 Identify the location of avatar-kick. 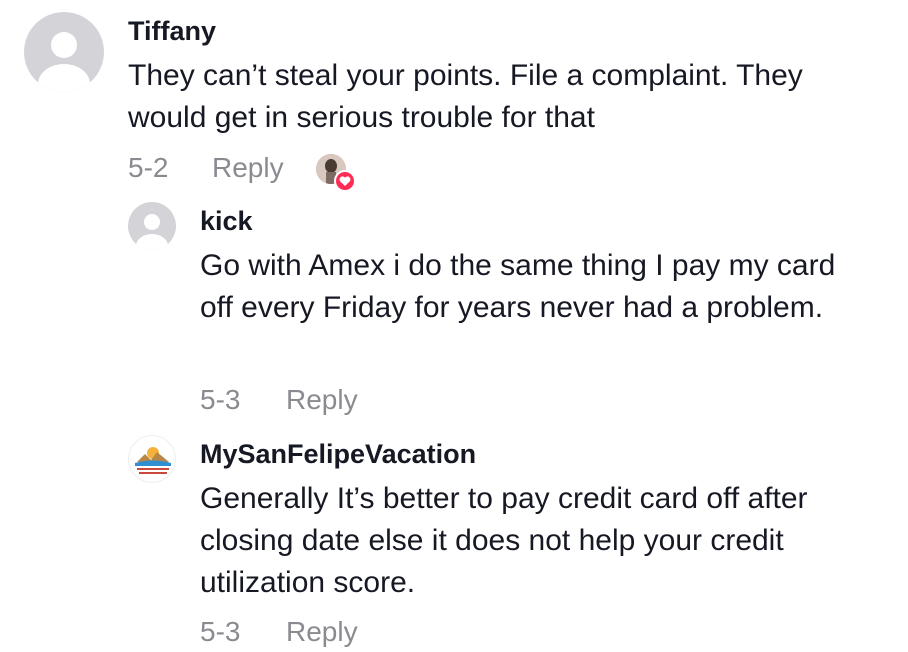
(152, 226).